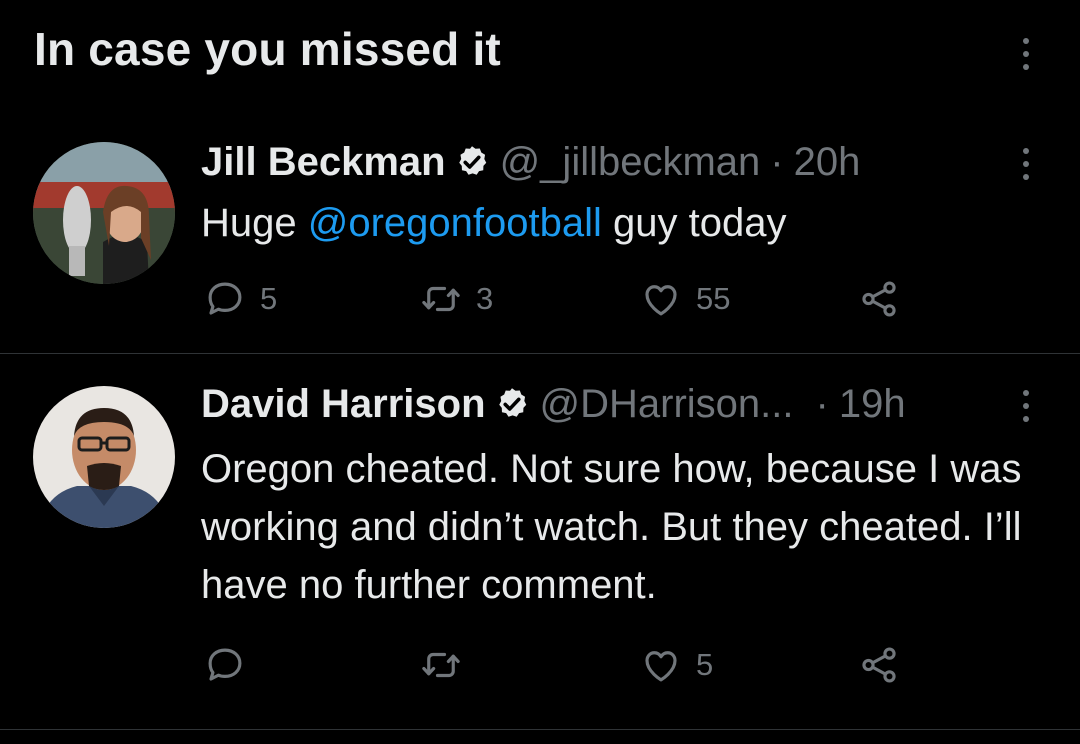 This screenshot has width=1080, height=744. What do you see at coordinates (343, 404) in the screenshot?
I see `display-name: David Harrison` at bounding box center [343, 404].